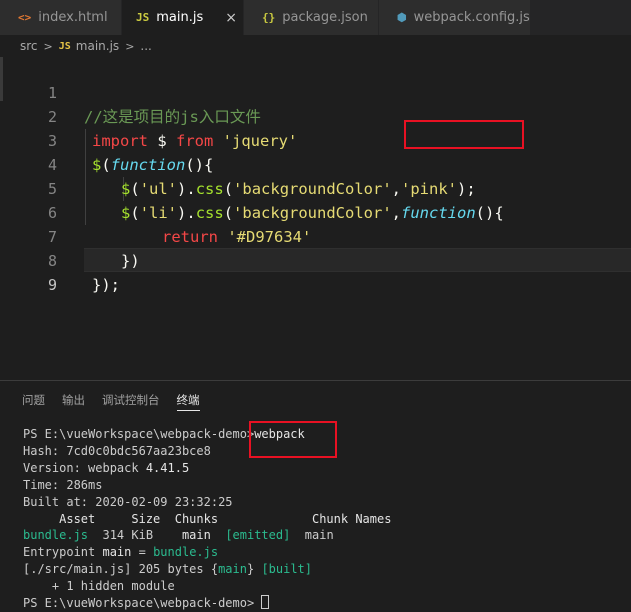 Image resolution: width=631 pixels, height=612 pixels. I want to click on breadcrumb-file: main.js, so click(97, 46).